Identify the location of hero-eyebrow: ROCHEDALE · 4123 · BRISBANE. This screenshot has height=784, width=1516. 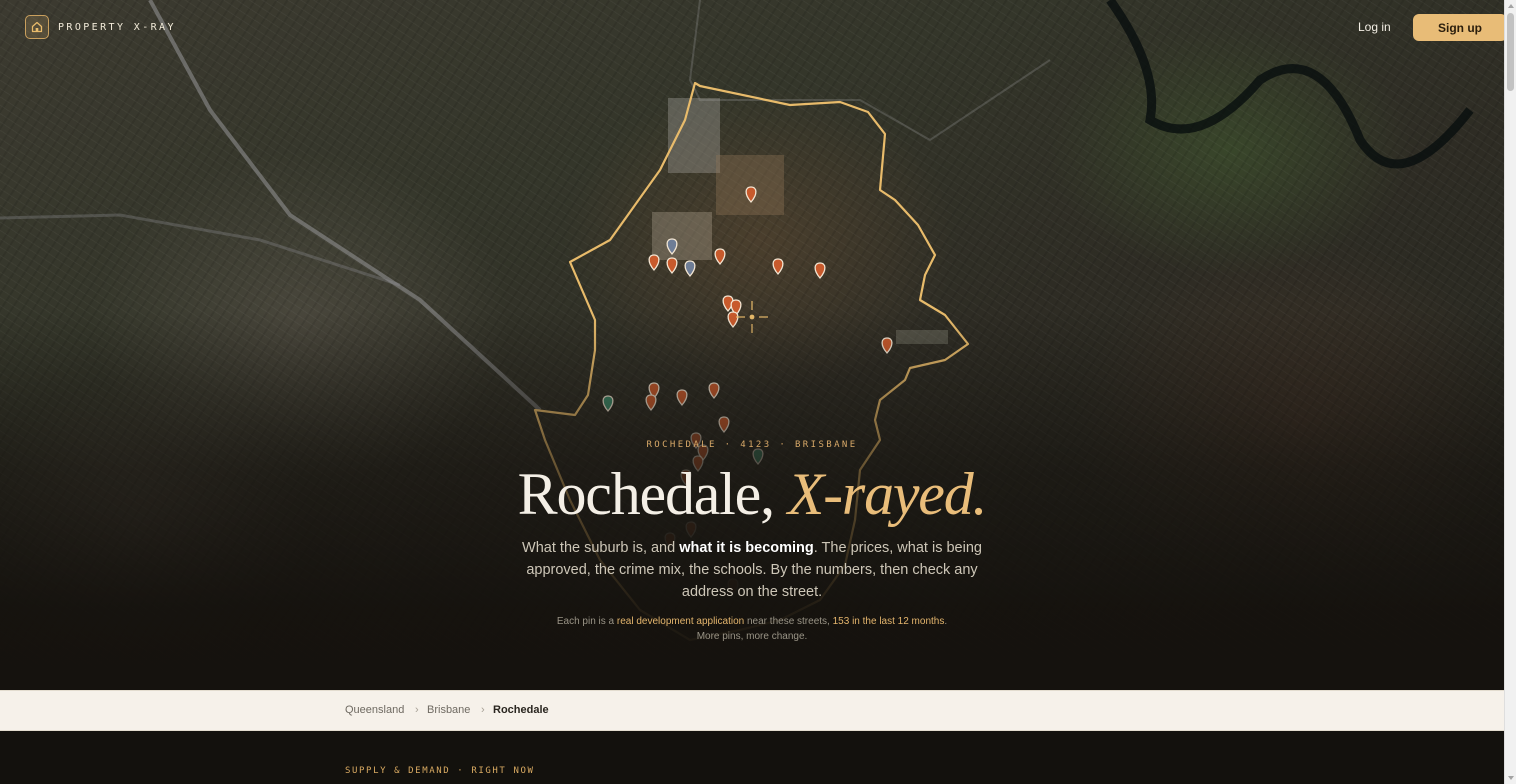
(752, 445).